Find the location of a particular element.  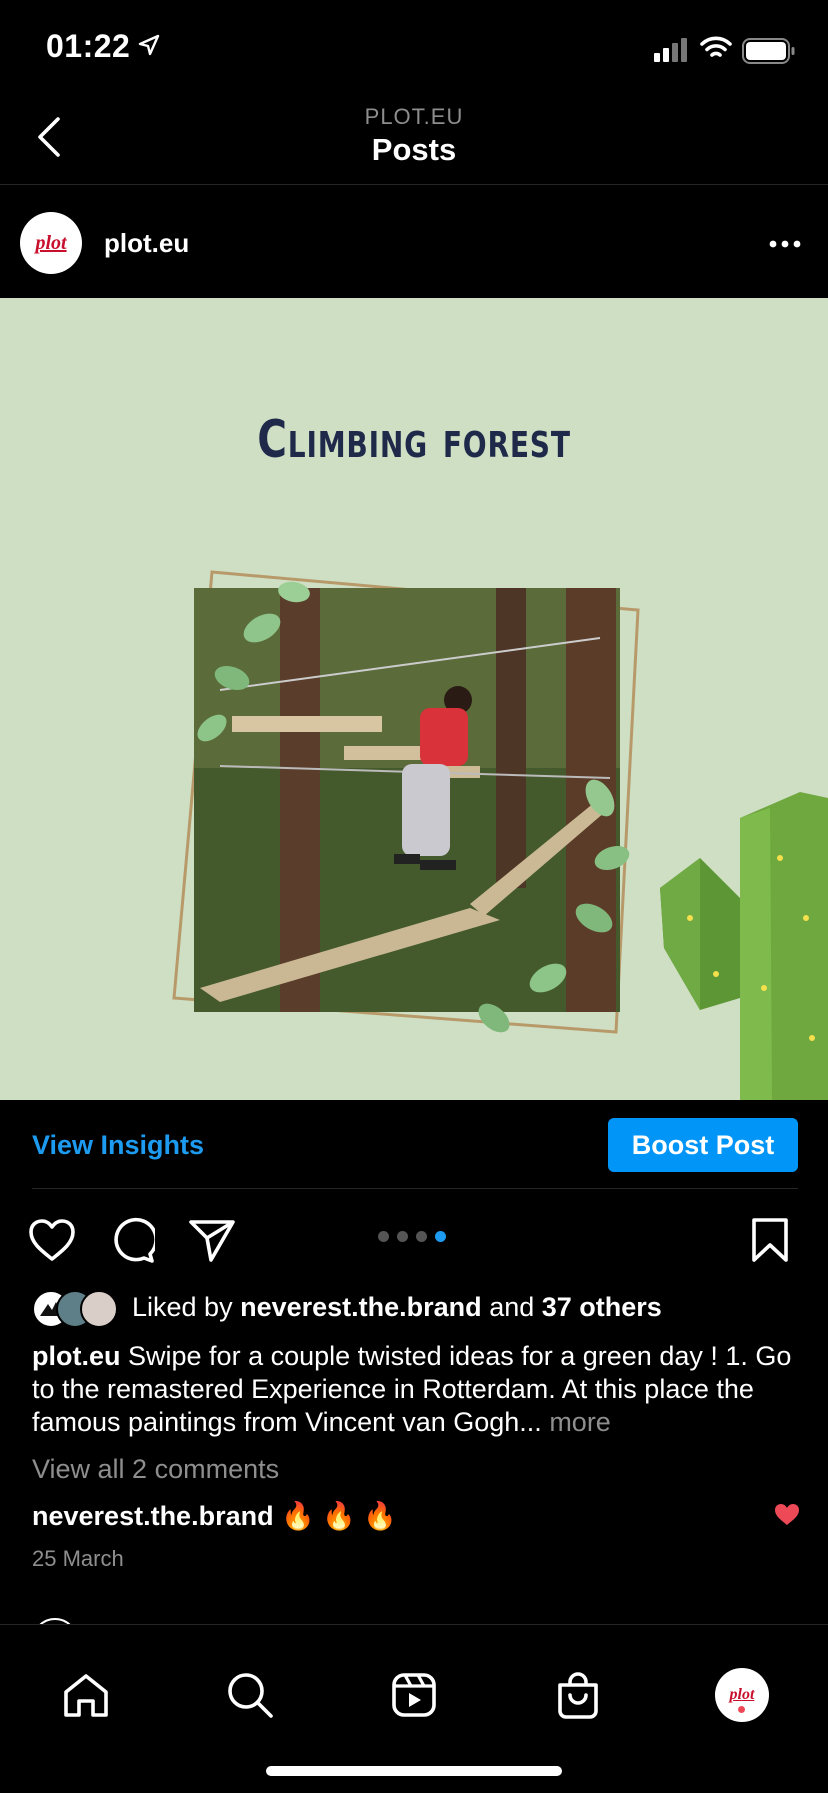

status-time: 01:22 is located at coordinates (88, 46).